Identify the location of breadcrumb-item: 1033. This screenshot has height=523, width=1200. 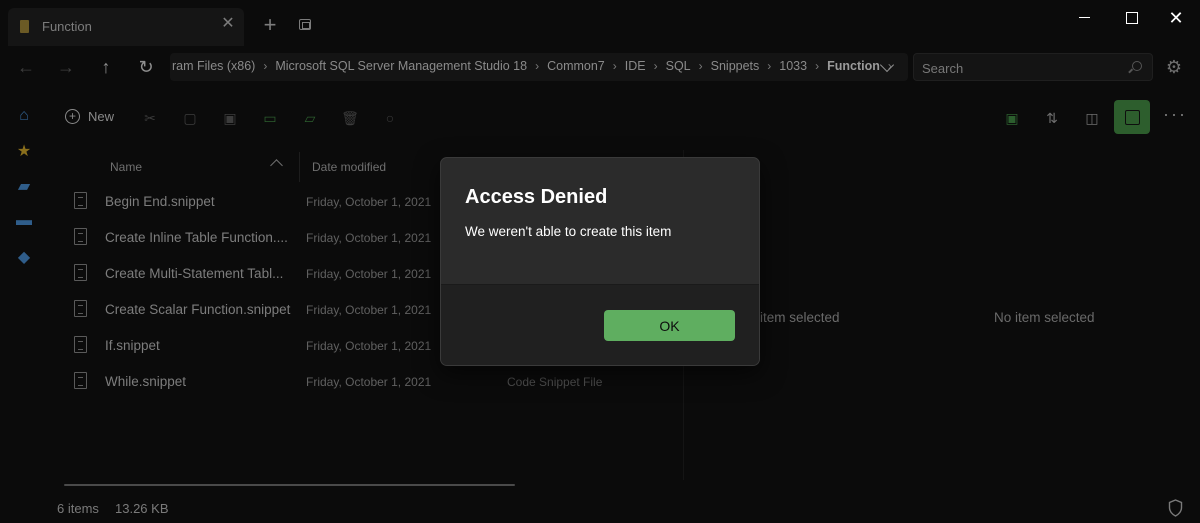
(793, 66).